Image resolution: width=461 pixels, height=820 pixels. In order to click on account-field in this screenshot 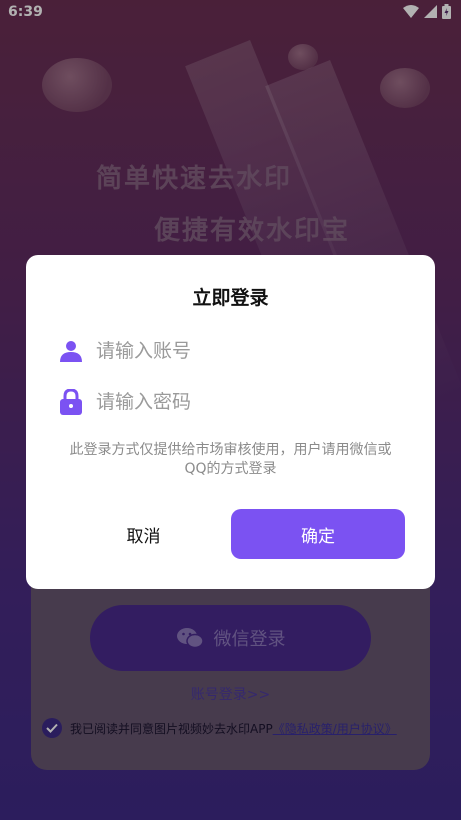, I will do `click(209, 351)`.